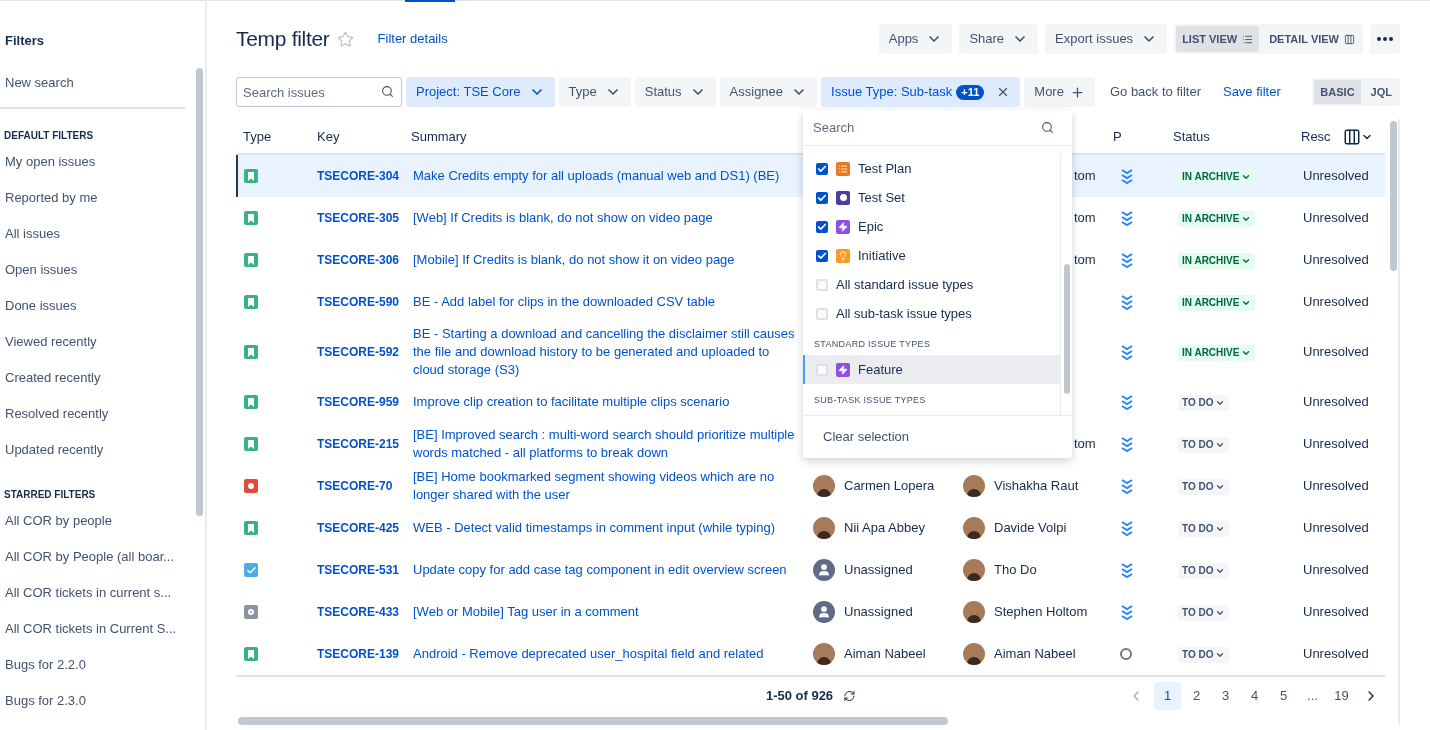 The height and width of the screenshot is (730, 1430). I want to click on issue-type-option: Initiative, so click(931, 255).